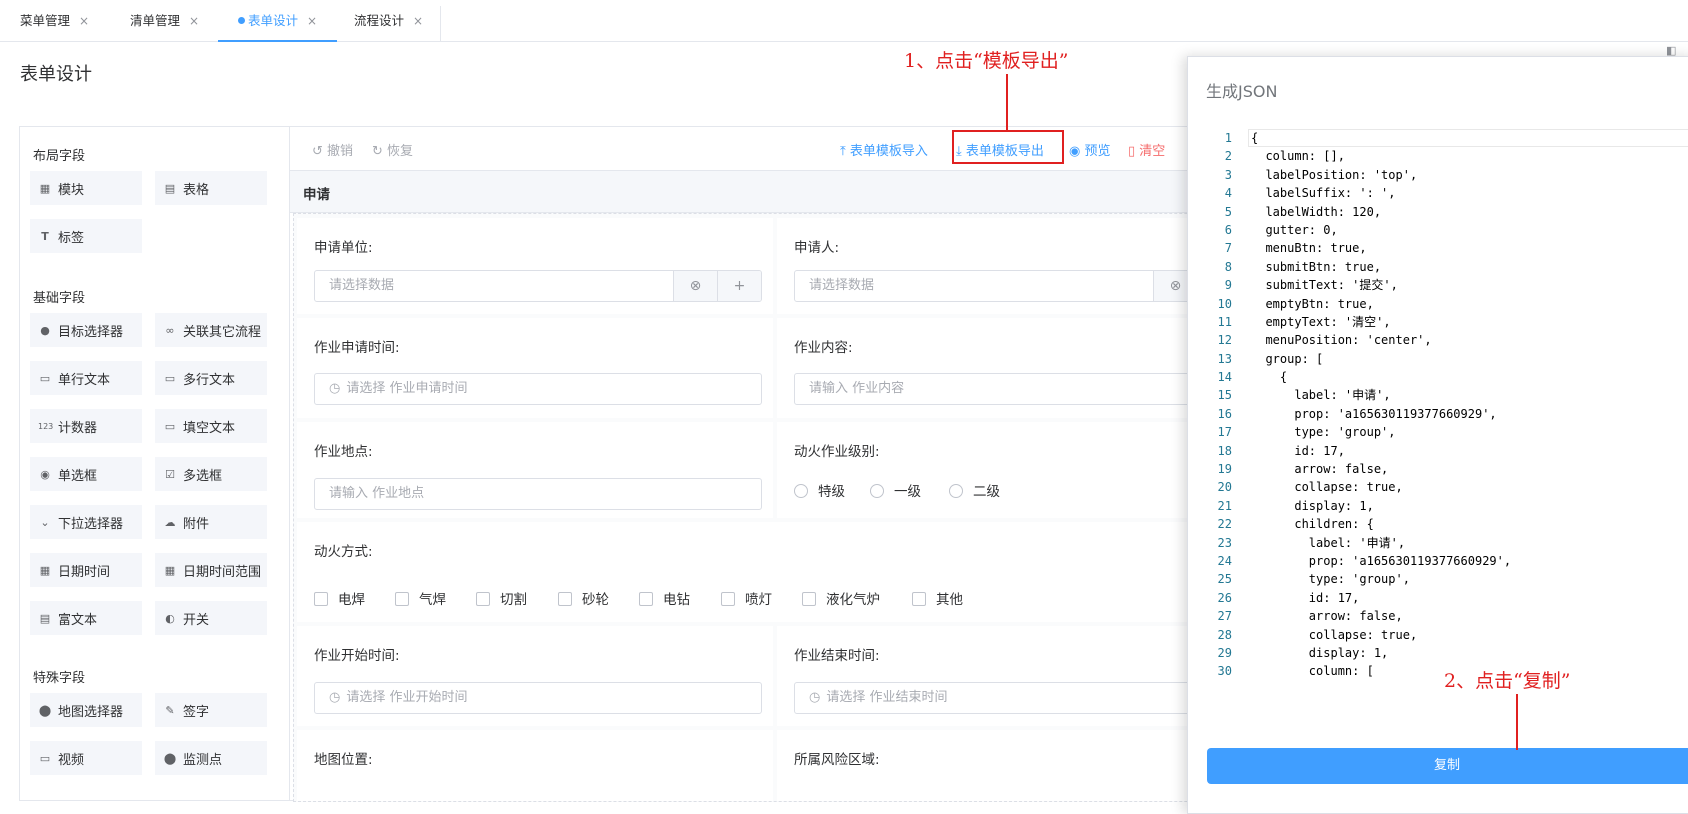 The height and width of the screenshot is (814, 1688). I want to click on field-start-time: 作业开始时间: ◷ 请选择 作业开始时间, so click(535, 676).